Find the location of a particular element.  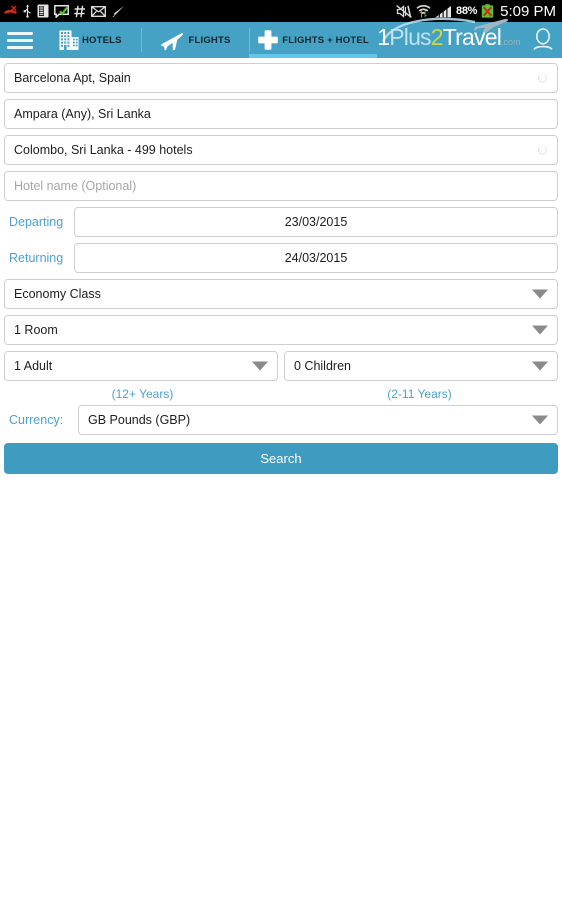

hotel-name-placeholder: Hotel name (Optional) is located at coordinates (75, 186).